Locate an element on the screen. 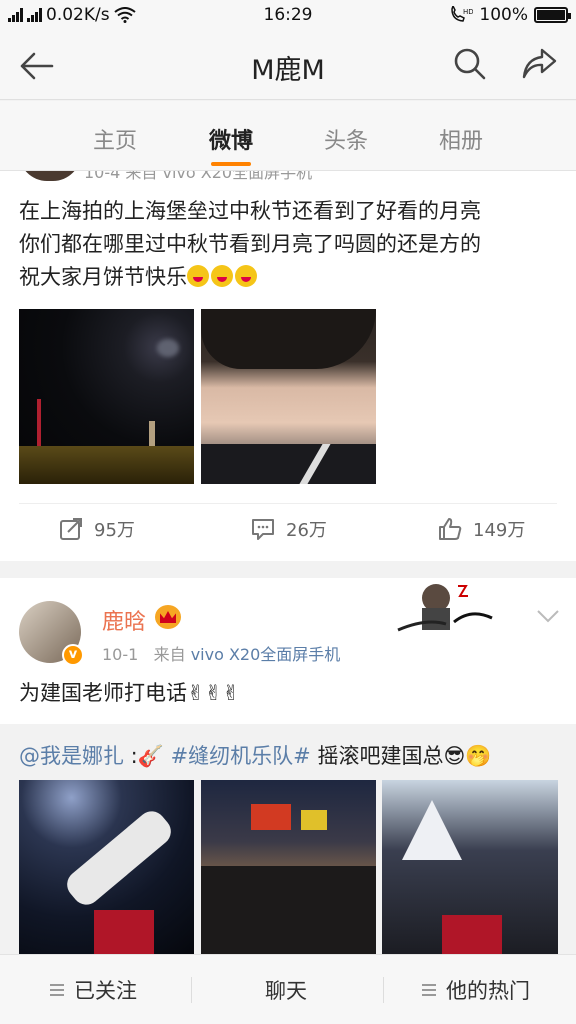 The width and height of the screenshot is (576, 1024). repost-image-guitarist is located at coordinates (106, 868).